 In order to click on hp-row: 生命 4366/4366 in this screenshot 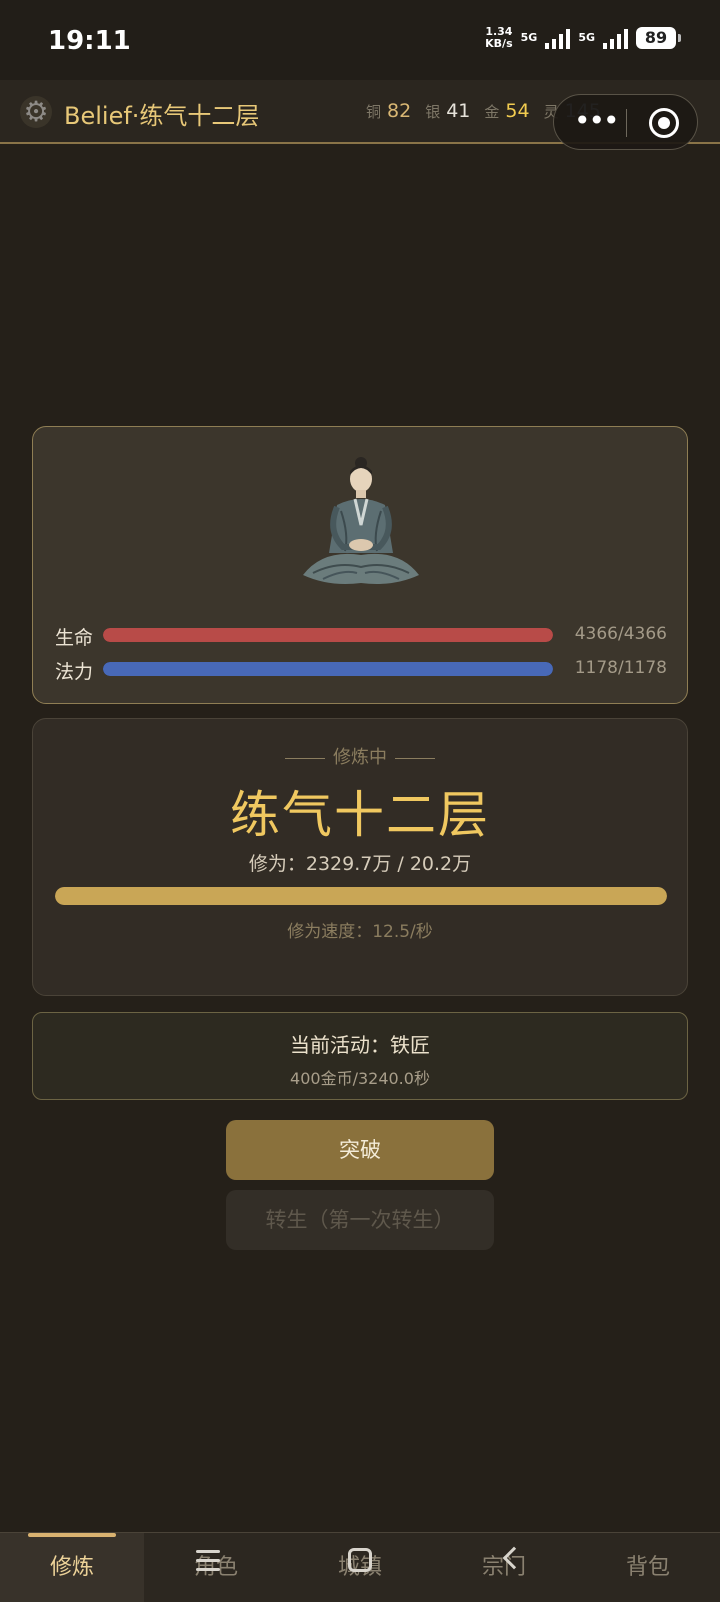, I will do `click(361, 635)`.